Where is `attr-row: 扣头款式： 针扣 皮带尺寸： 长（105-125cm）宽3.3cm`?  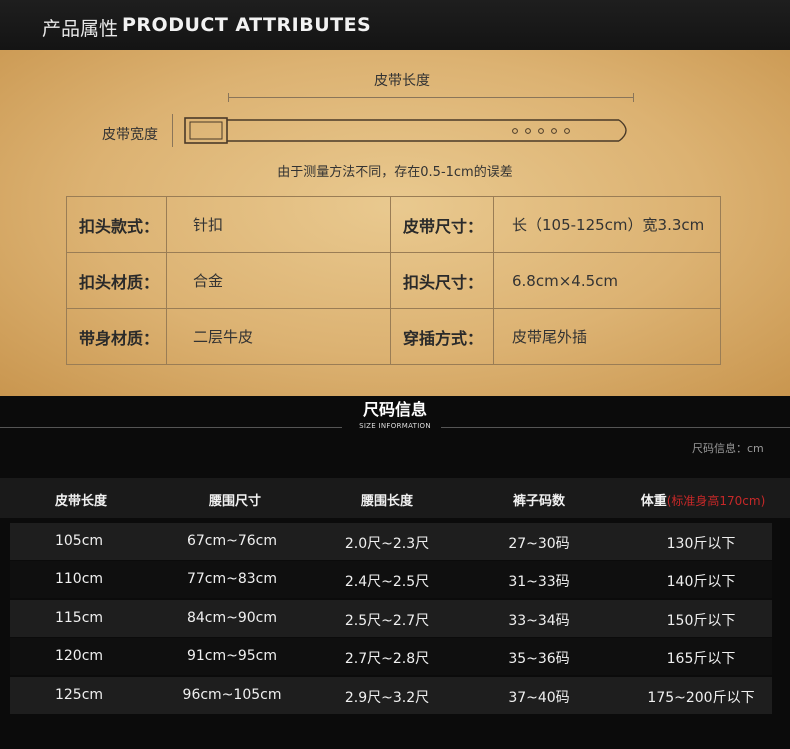 attr-row: 扣头款式： 针扣 皮带尺寸： 长（105-125cm）宽3.3cm is located at coordinates (393, 224).